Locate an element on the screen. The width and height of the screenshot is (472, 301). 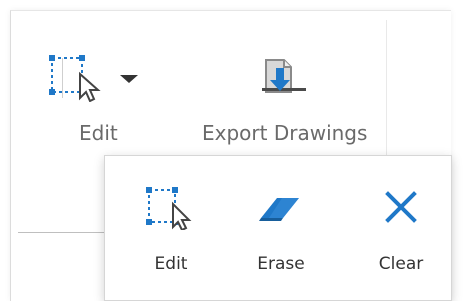
export-drawings-button is located at coordinates (285, 80).